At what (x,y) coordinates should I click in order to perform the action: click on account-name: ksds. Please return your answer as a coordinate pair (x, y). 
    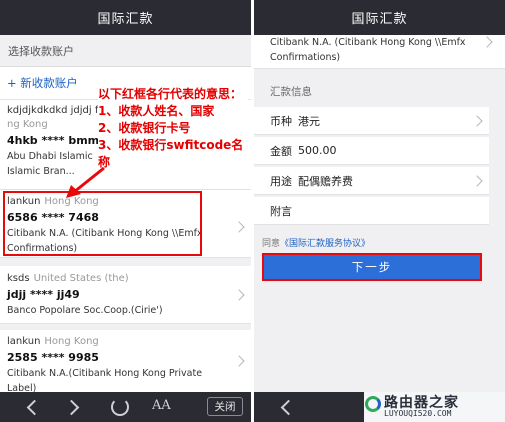
    Looking at the image, I should click on (18, 278).